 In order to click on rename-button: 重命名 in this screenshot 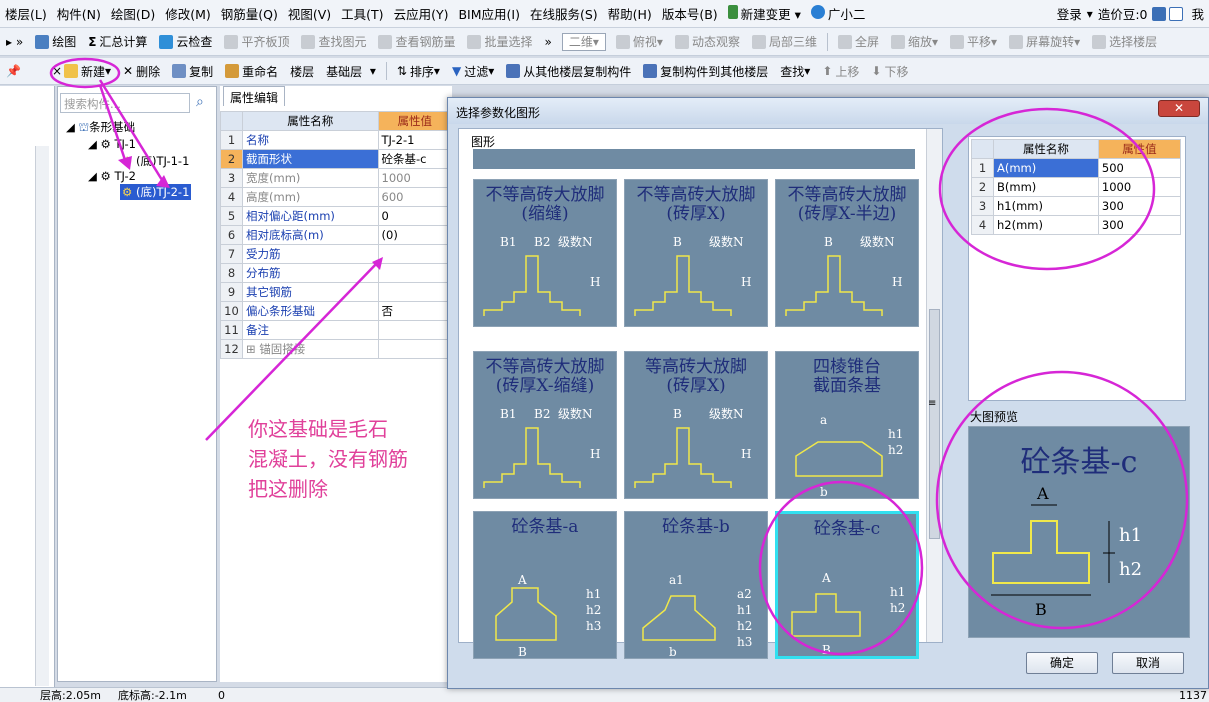, I will do `click(251, 71)`.